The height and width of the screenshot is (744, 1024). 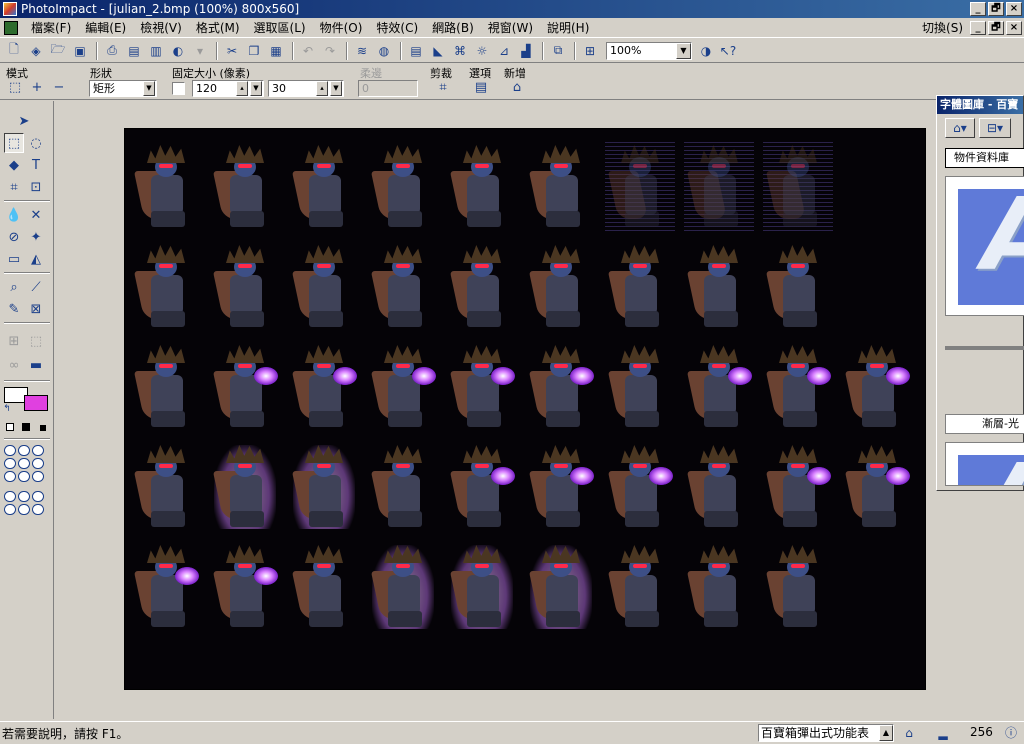 I want to click on doc-minimize-button: _, so click(x=978, y=27).